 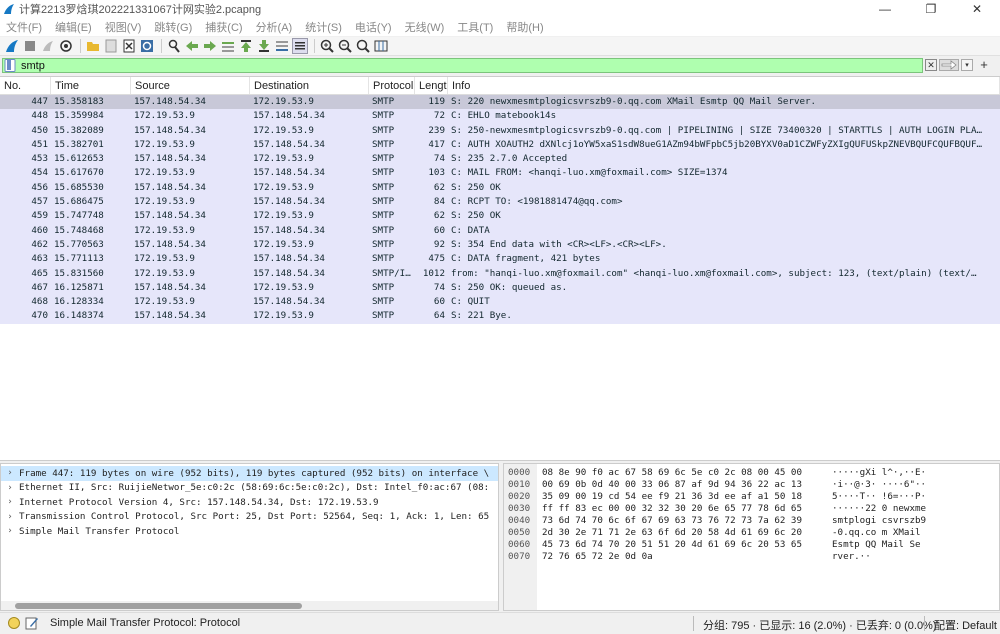 I want to click on colorize-icon, so click(x=300, y=46).